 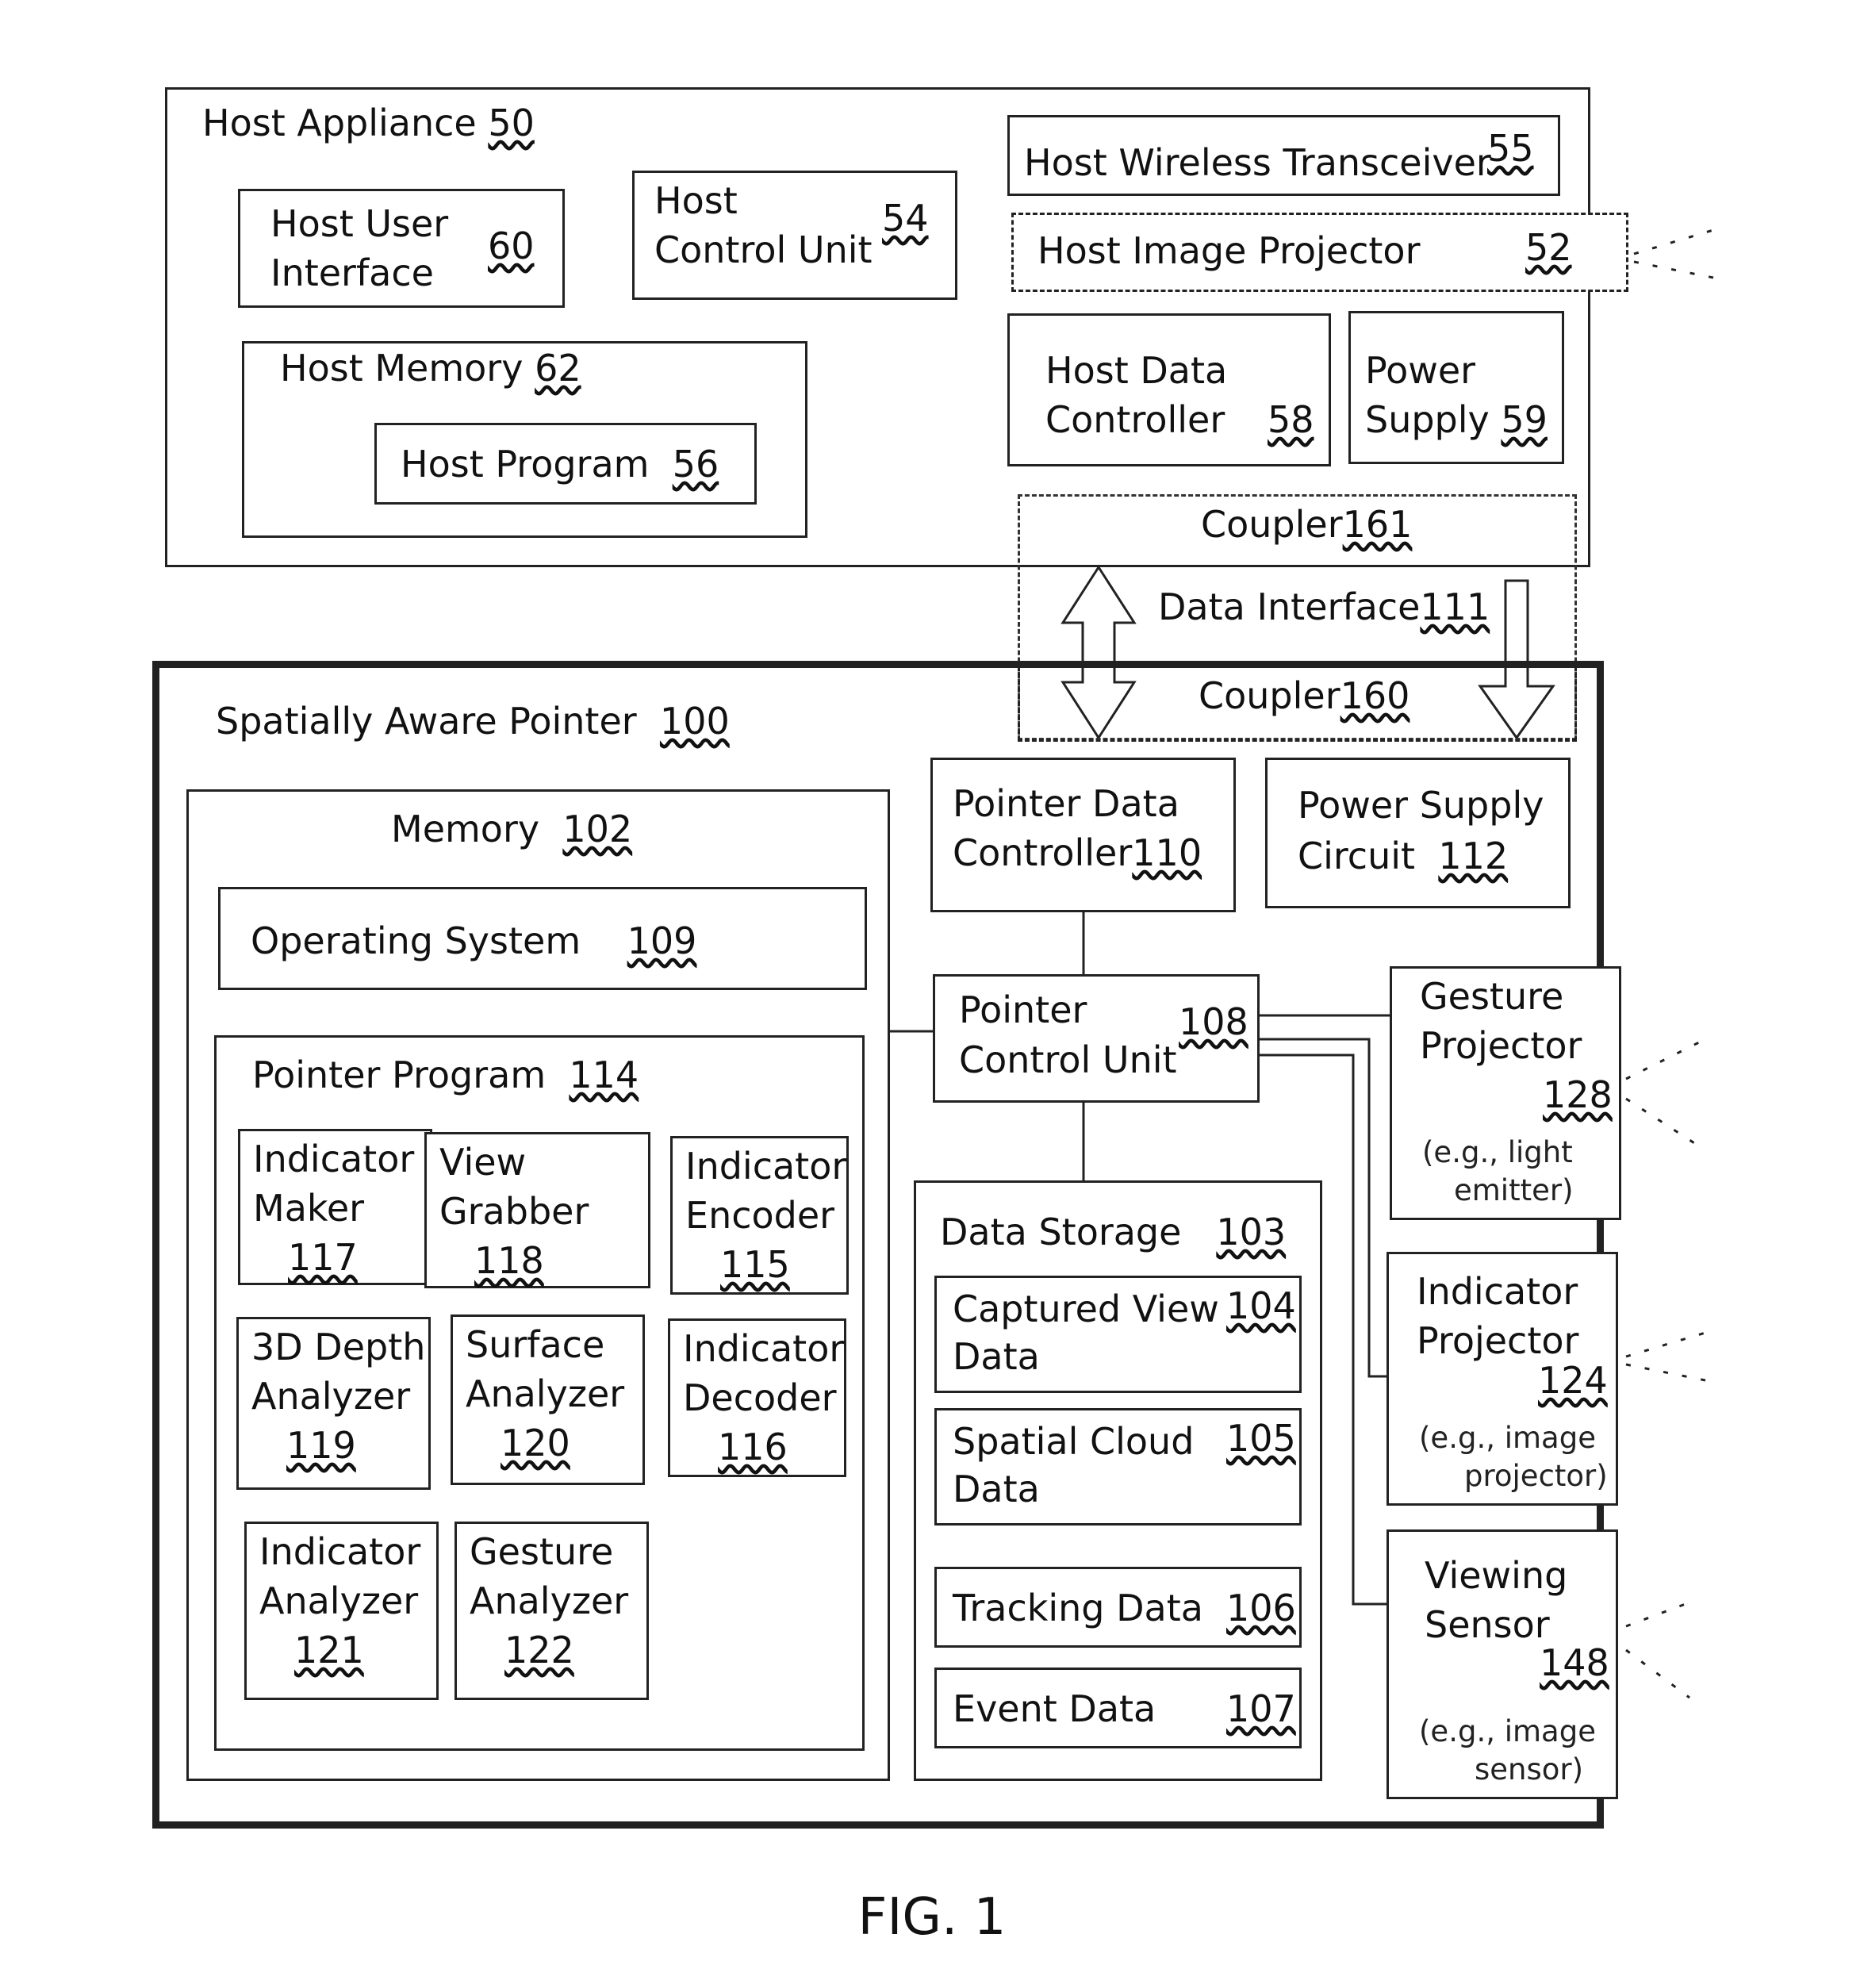 I want to click on module-line1: Gesture, so click(x=542, y=1552).